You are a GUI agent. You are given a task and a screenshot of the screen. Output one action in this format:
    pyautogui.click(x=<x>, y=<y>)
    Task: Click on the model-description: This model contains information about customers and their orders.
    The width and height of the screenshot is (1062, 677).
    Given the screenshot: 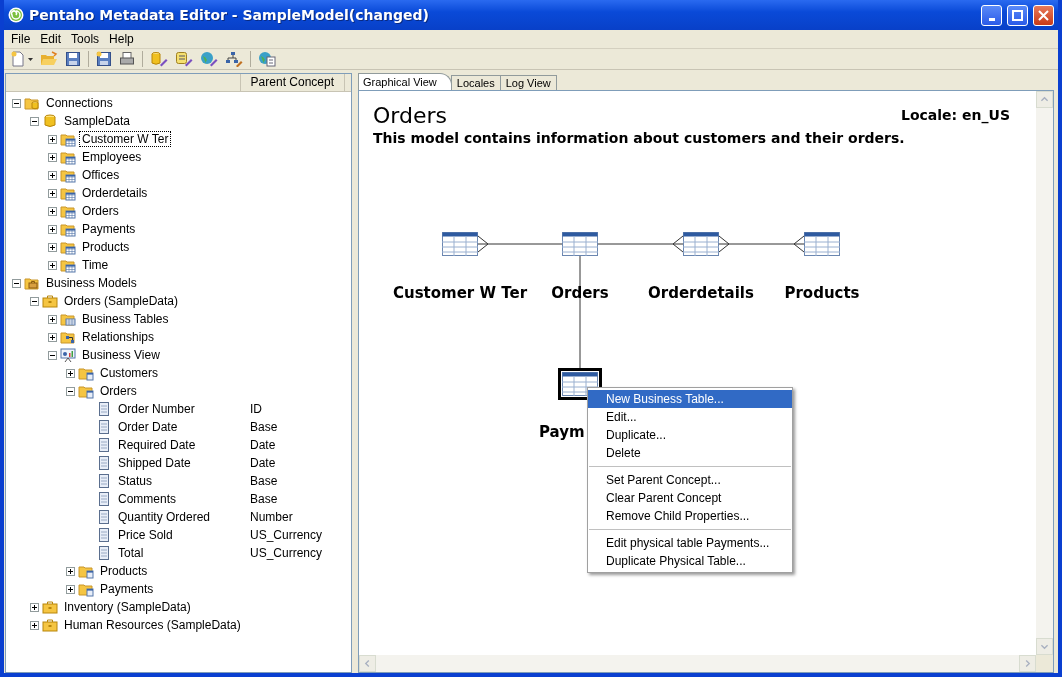 What is the action you would take?
    pyautogui.click(x=639, y=138)
    